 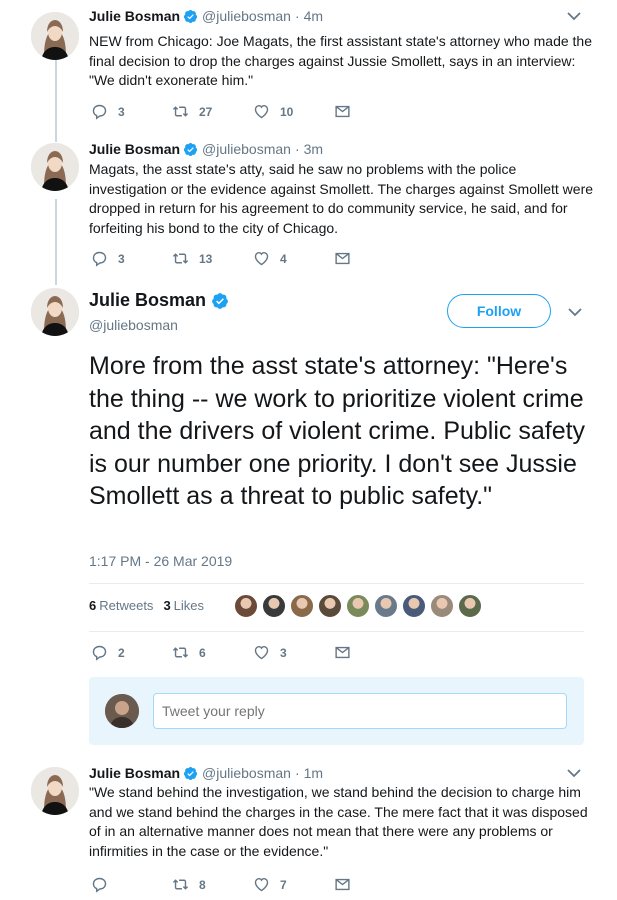 I want to click on reply-composer, so click(x=336, y=711).